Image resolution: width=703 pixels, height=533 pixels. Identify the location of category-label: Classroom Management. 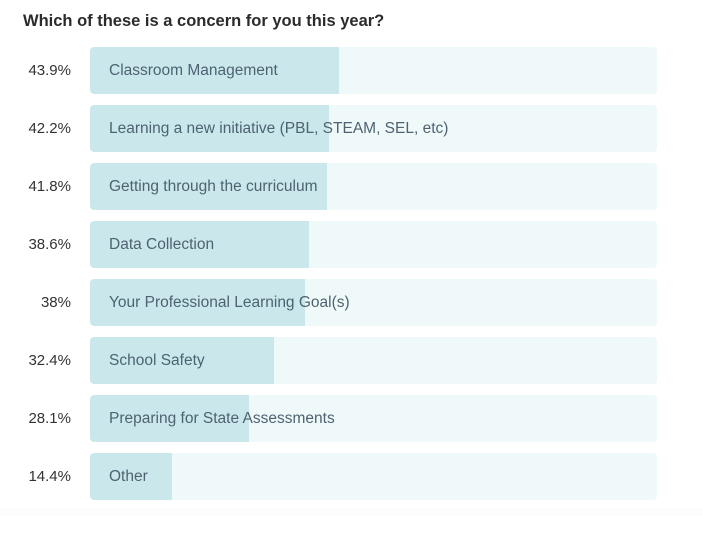
(193, 70).